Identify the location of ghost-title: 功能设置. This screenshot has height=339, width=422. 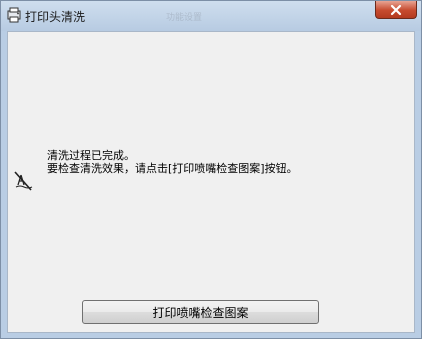
(184, 18).